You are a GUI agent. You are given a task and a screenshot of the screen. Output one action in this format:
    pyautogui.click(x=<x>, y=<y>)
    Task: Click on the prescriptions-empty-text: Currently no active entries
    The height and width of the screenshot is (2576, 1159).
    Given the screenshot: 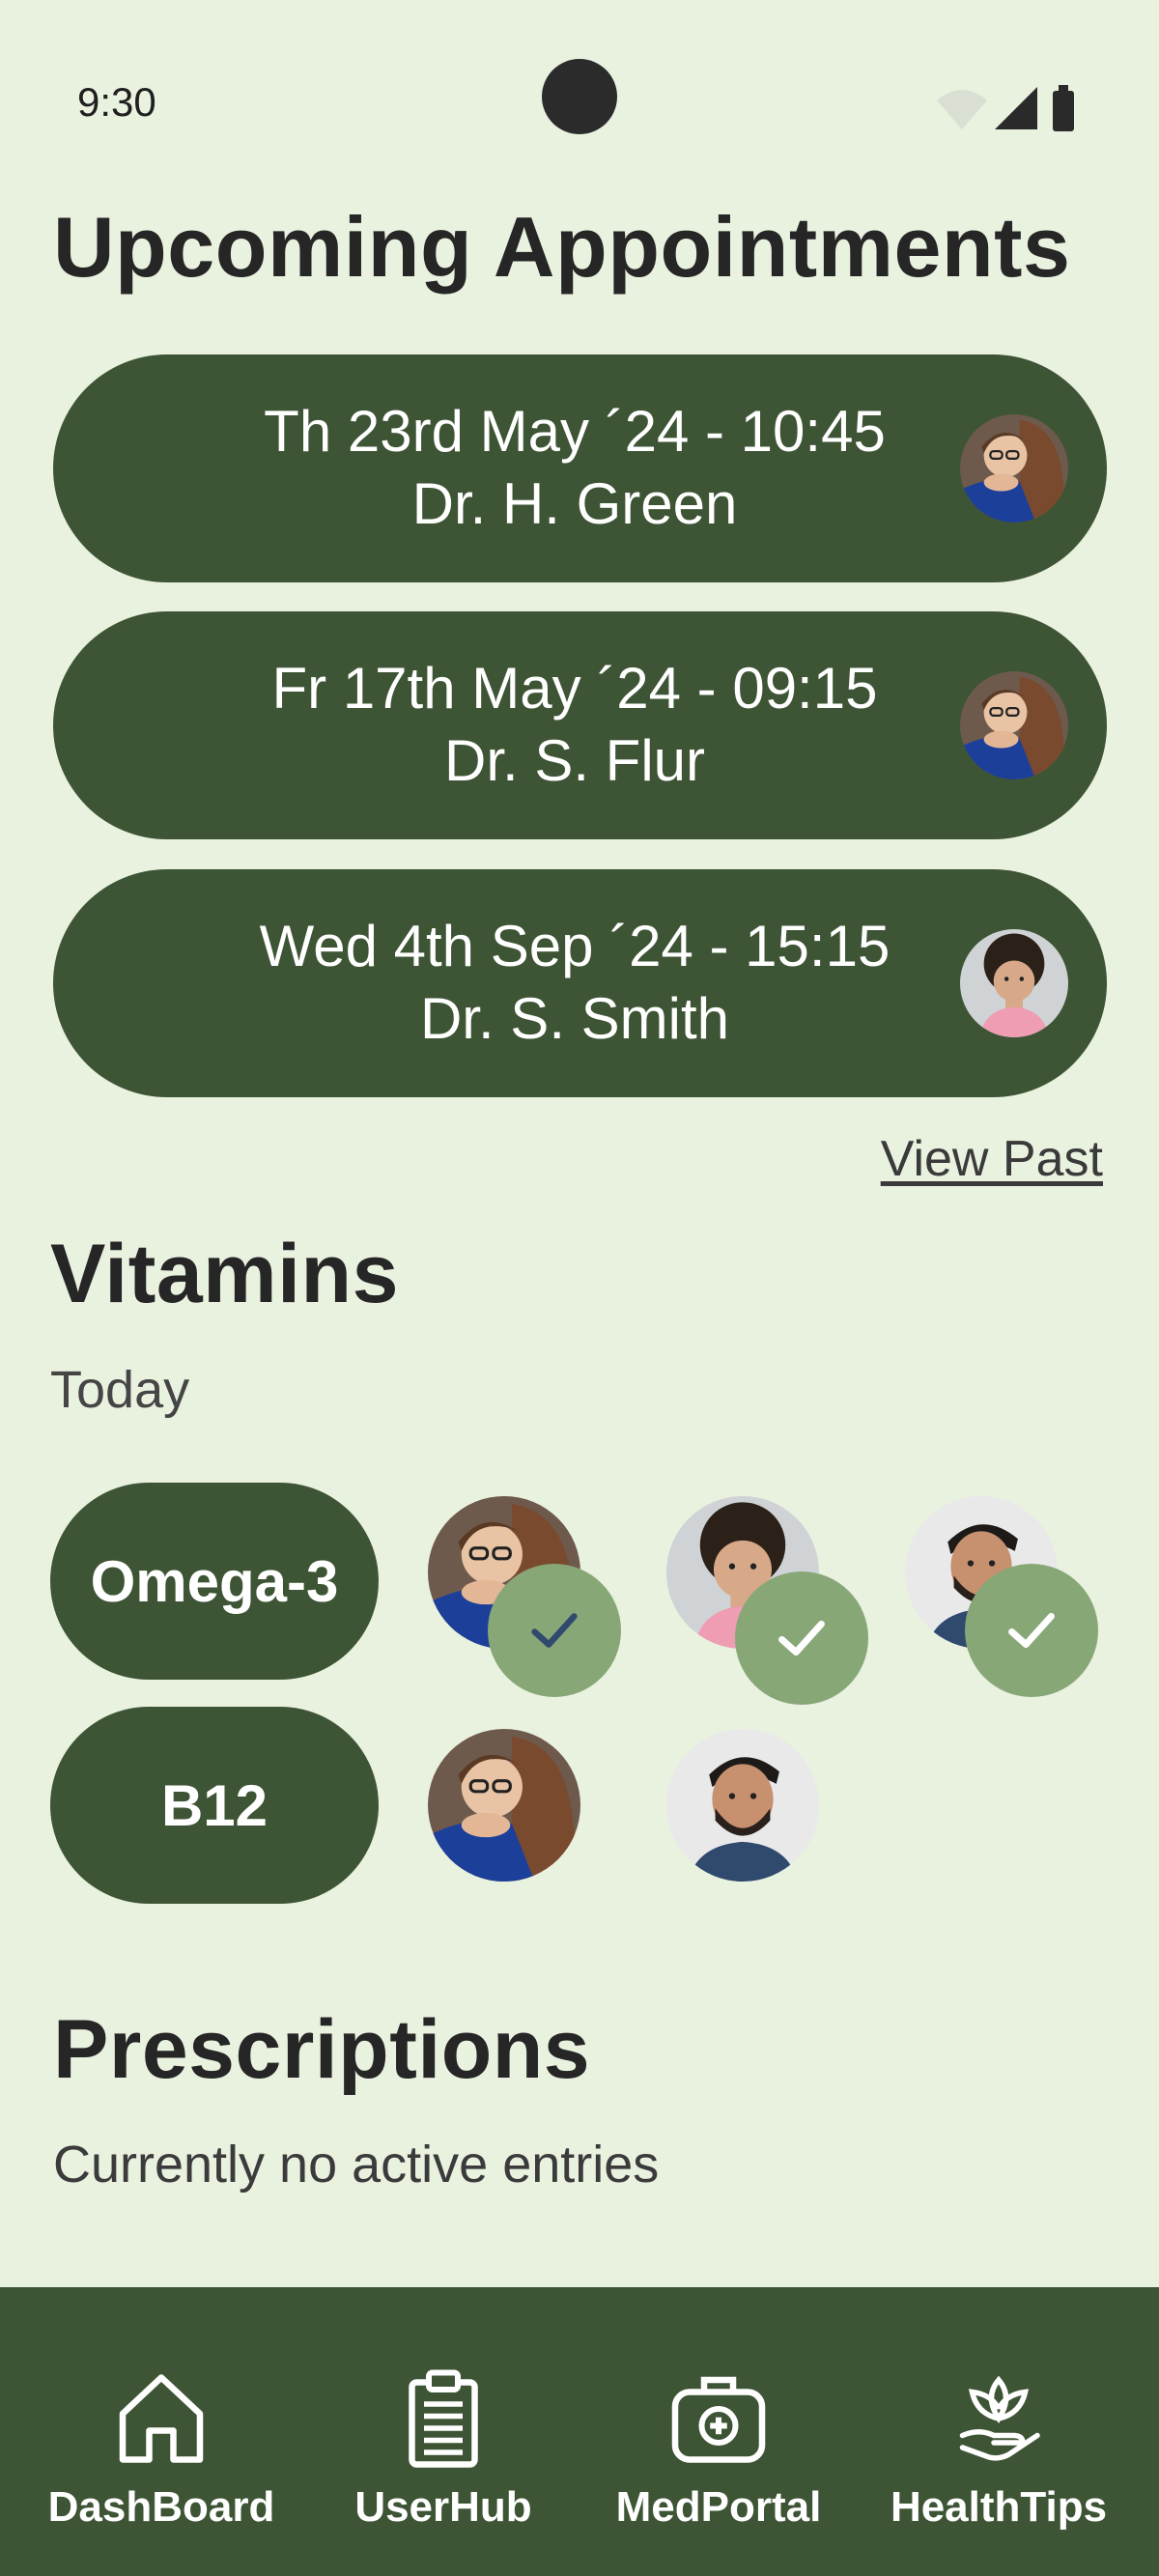 What is the action you would take?
    pyautogui.click(x=356, y=2165)
    